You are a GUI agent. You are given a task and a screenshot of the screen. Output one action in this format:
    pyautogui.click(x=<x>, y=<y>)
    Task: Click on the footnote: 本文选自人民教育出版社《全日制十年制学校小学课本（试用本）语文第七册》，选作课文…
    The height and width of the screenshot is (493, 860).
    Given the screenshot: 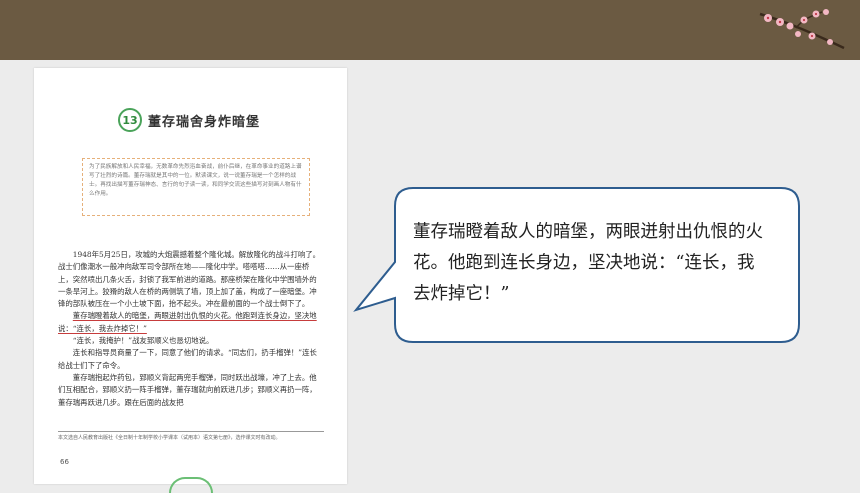 What is the action you would take?
    pyautogui.click(x=191, y=436)
    